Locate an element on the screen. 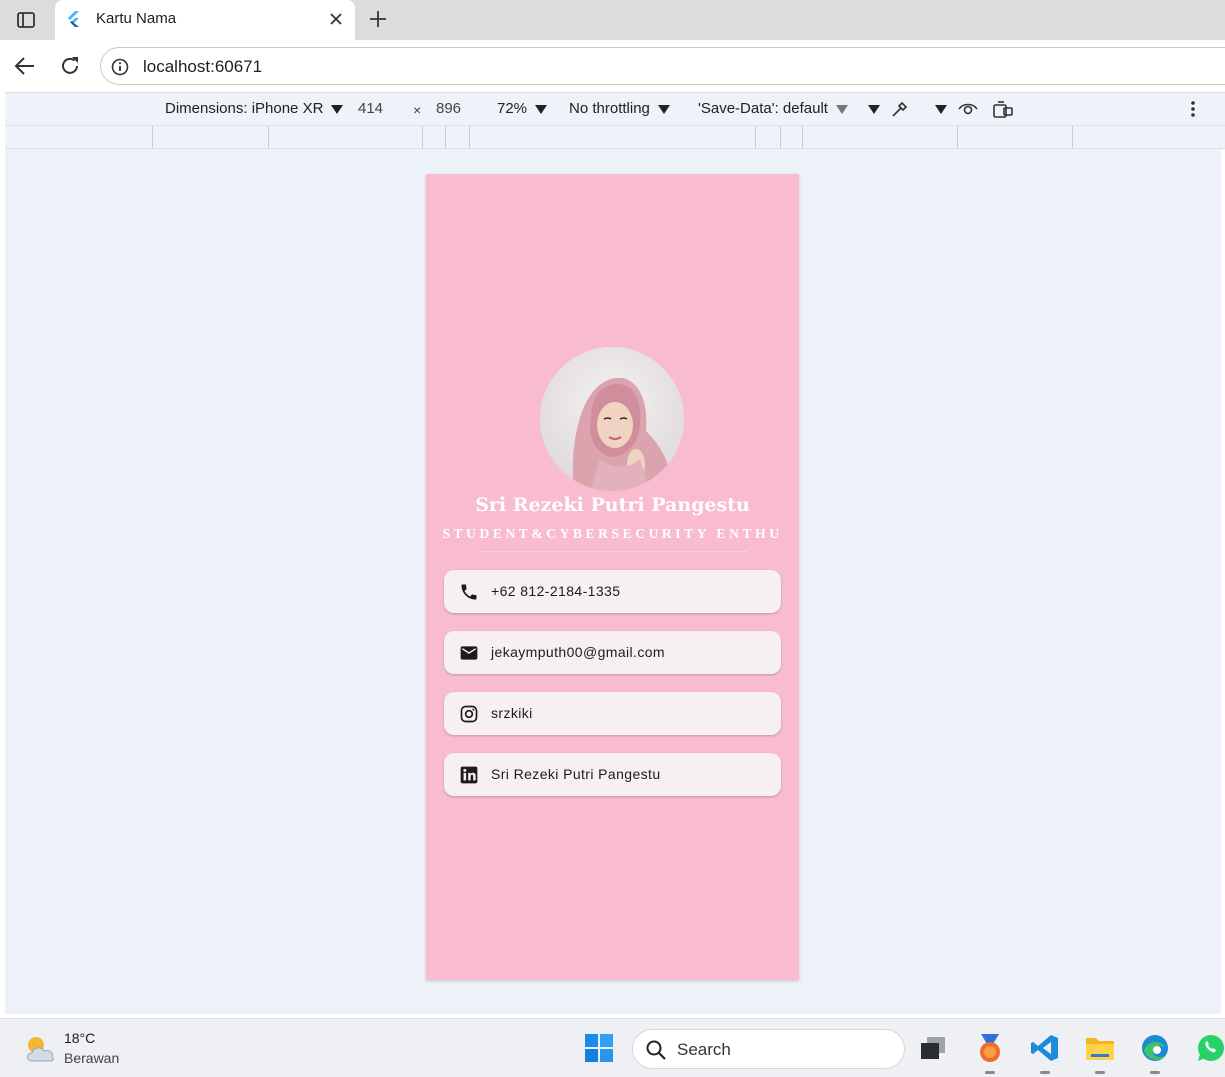 This screenshot has width=1225, height=1077. url-text: localhost:60671 is located at coordinates (203, 66).